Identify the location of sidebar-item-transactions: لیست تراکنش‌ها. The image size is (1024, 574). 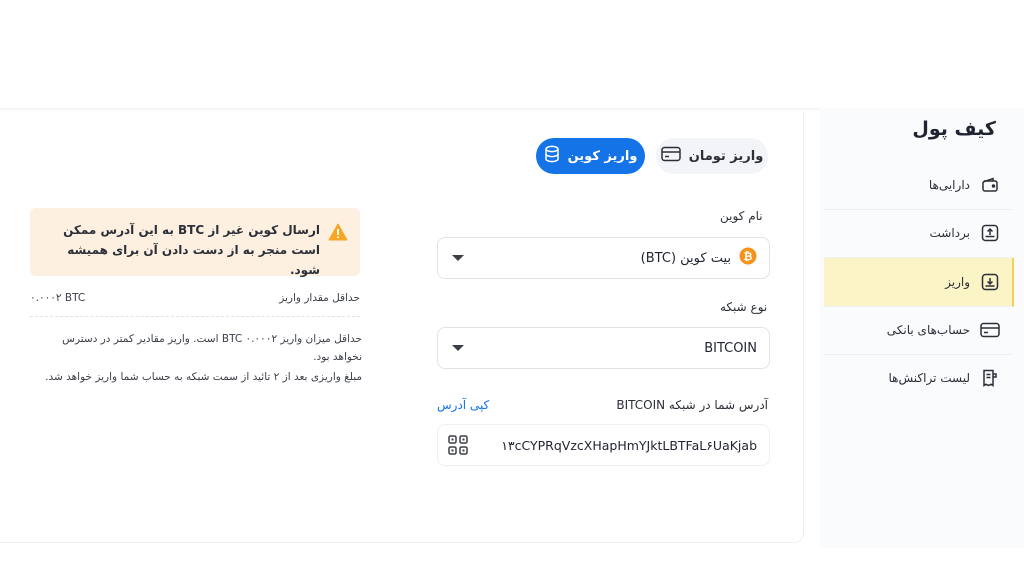
(918, 378).